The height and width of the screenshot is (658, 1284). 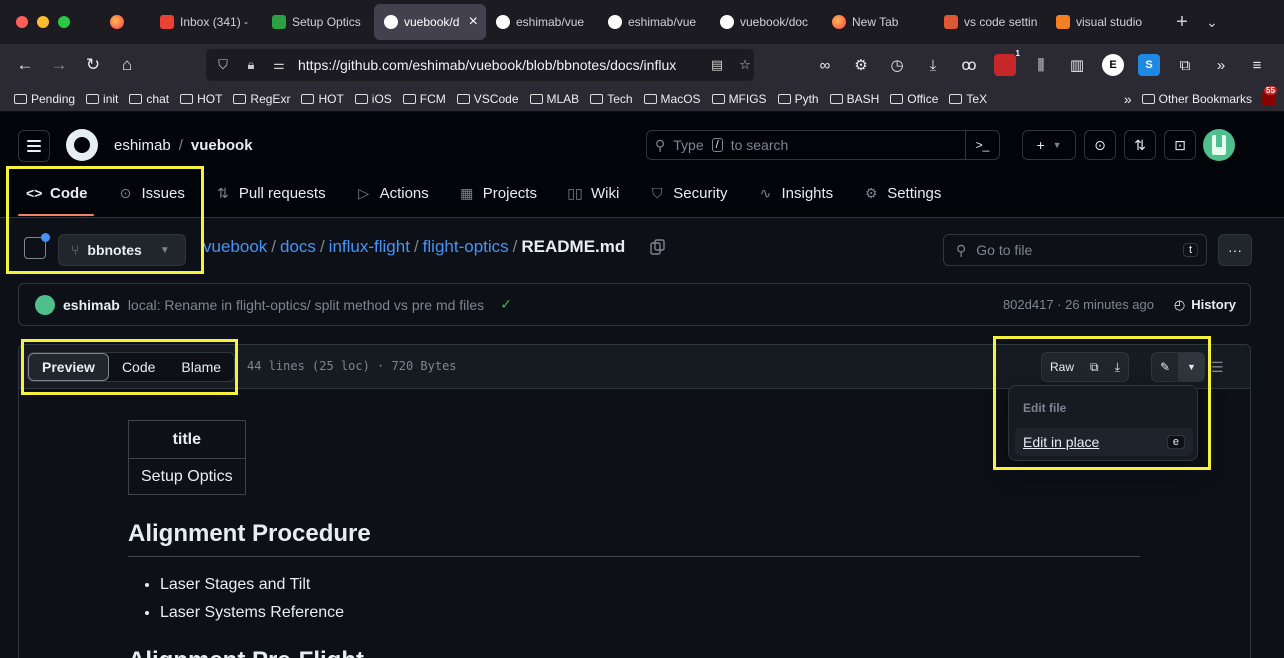 I want to click on sidebar-icon: ▥, so click(x=1077, y=65).